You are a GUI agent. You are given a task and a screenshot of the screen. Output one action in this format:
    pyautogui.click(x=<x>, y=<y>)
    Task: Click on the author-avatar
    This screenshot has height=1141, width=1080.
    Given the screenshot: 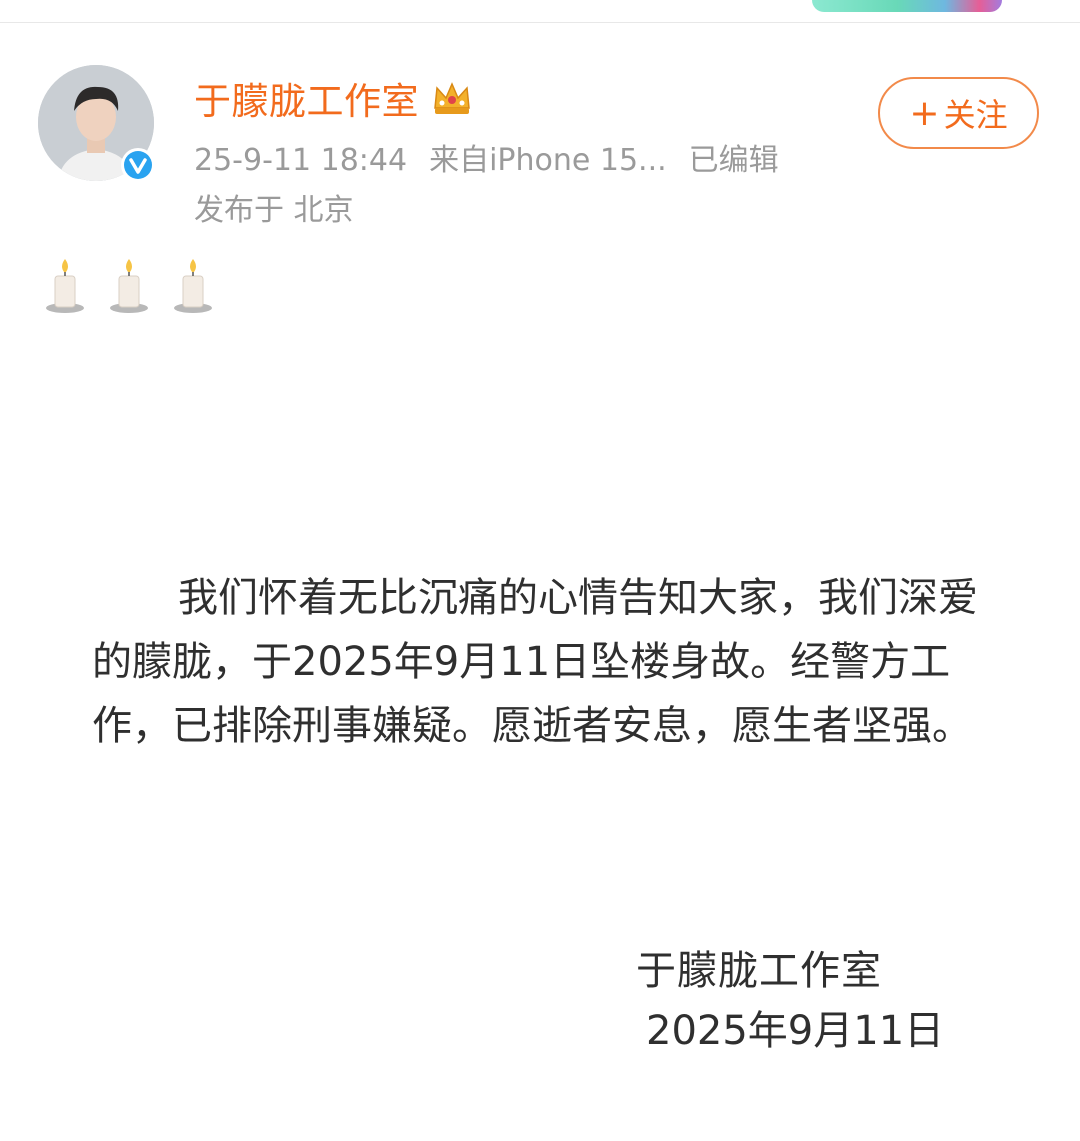 What is the action you would take?
    pyautogui.click(x=96, y=123)
    